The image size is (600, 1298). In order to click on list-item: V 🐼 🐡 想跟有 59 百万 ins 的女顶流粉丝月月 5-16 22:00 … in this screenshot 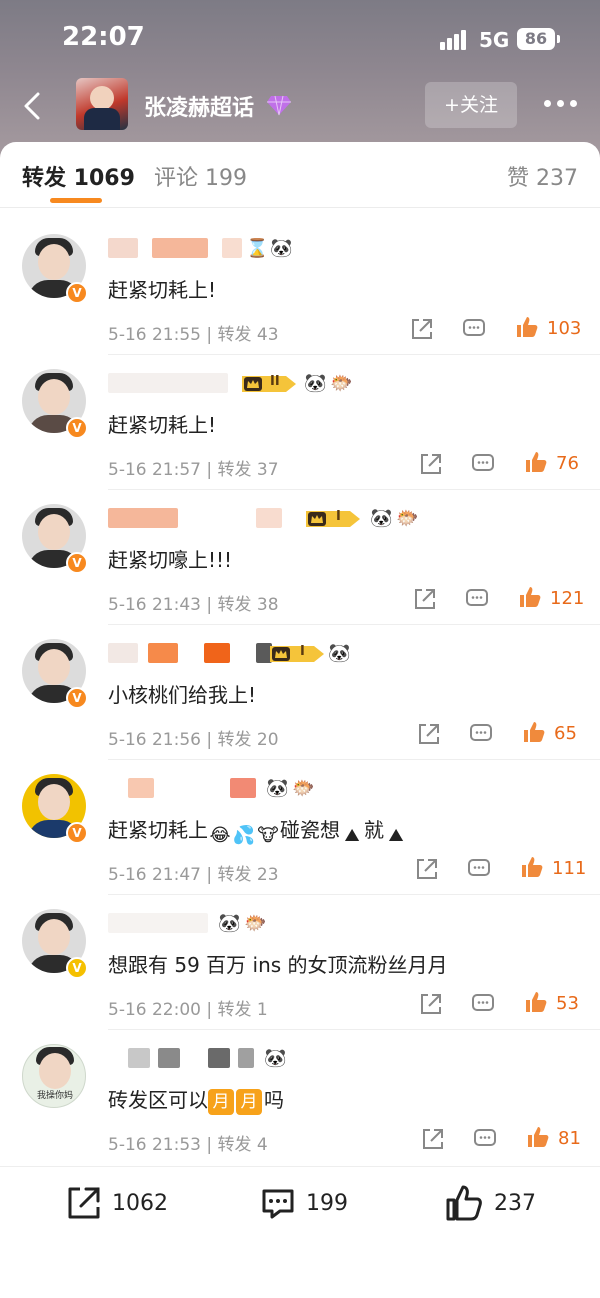, I will do `click(300, 962)`.